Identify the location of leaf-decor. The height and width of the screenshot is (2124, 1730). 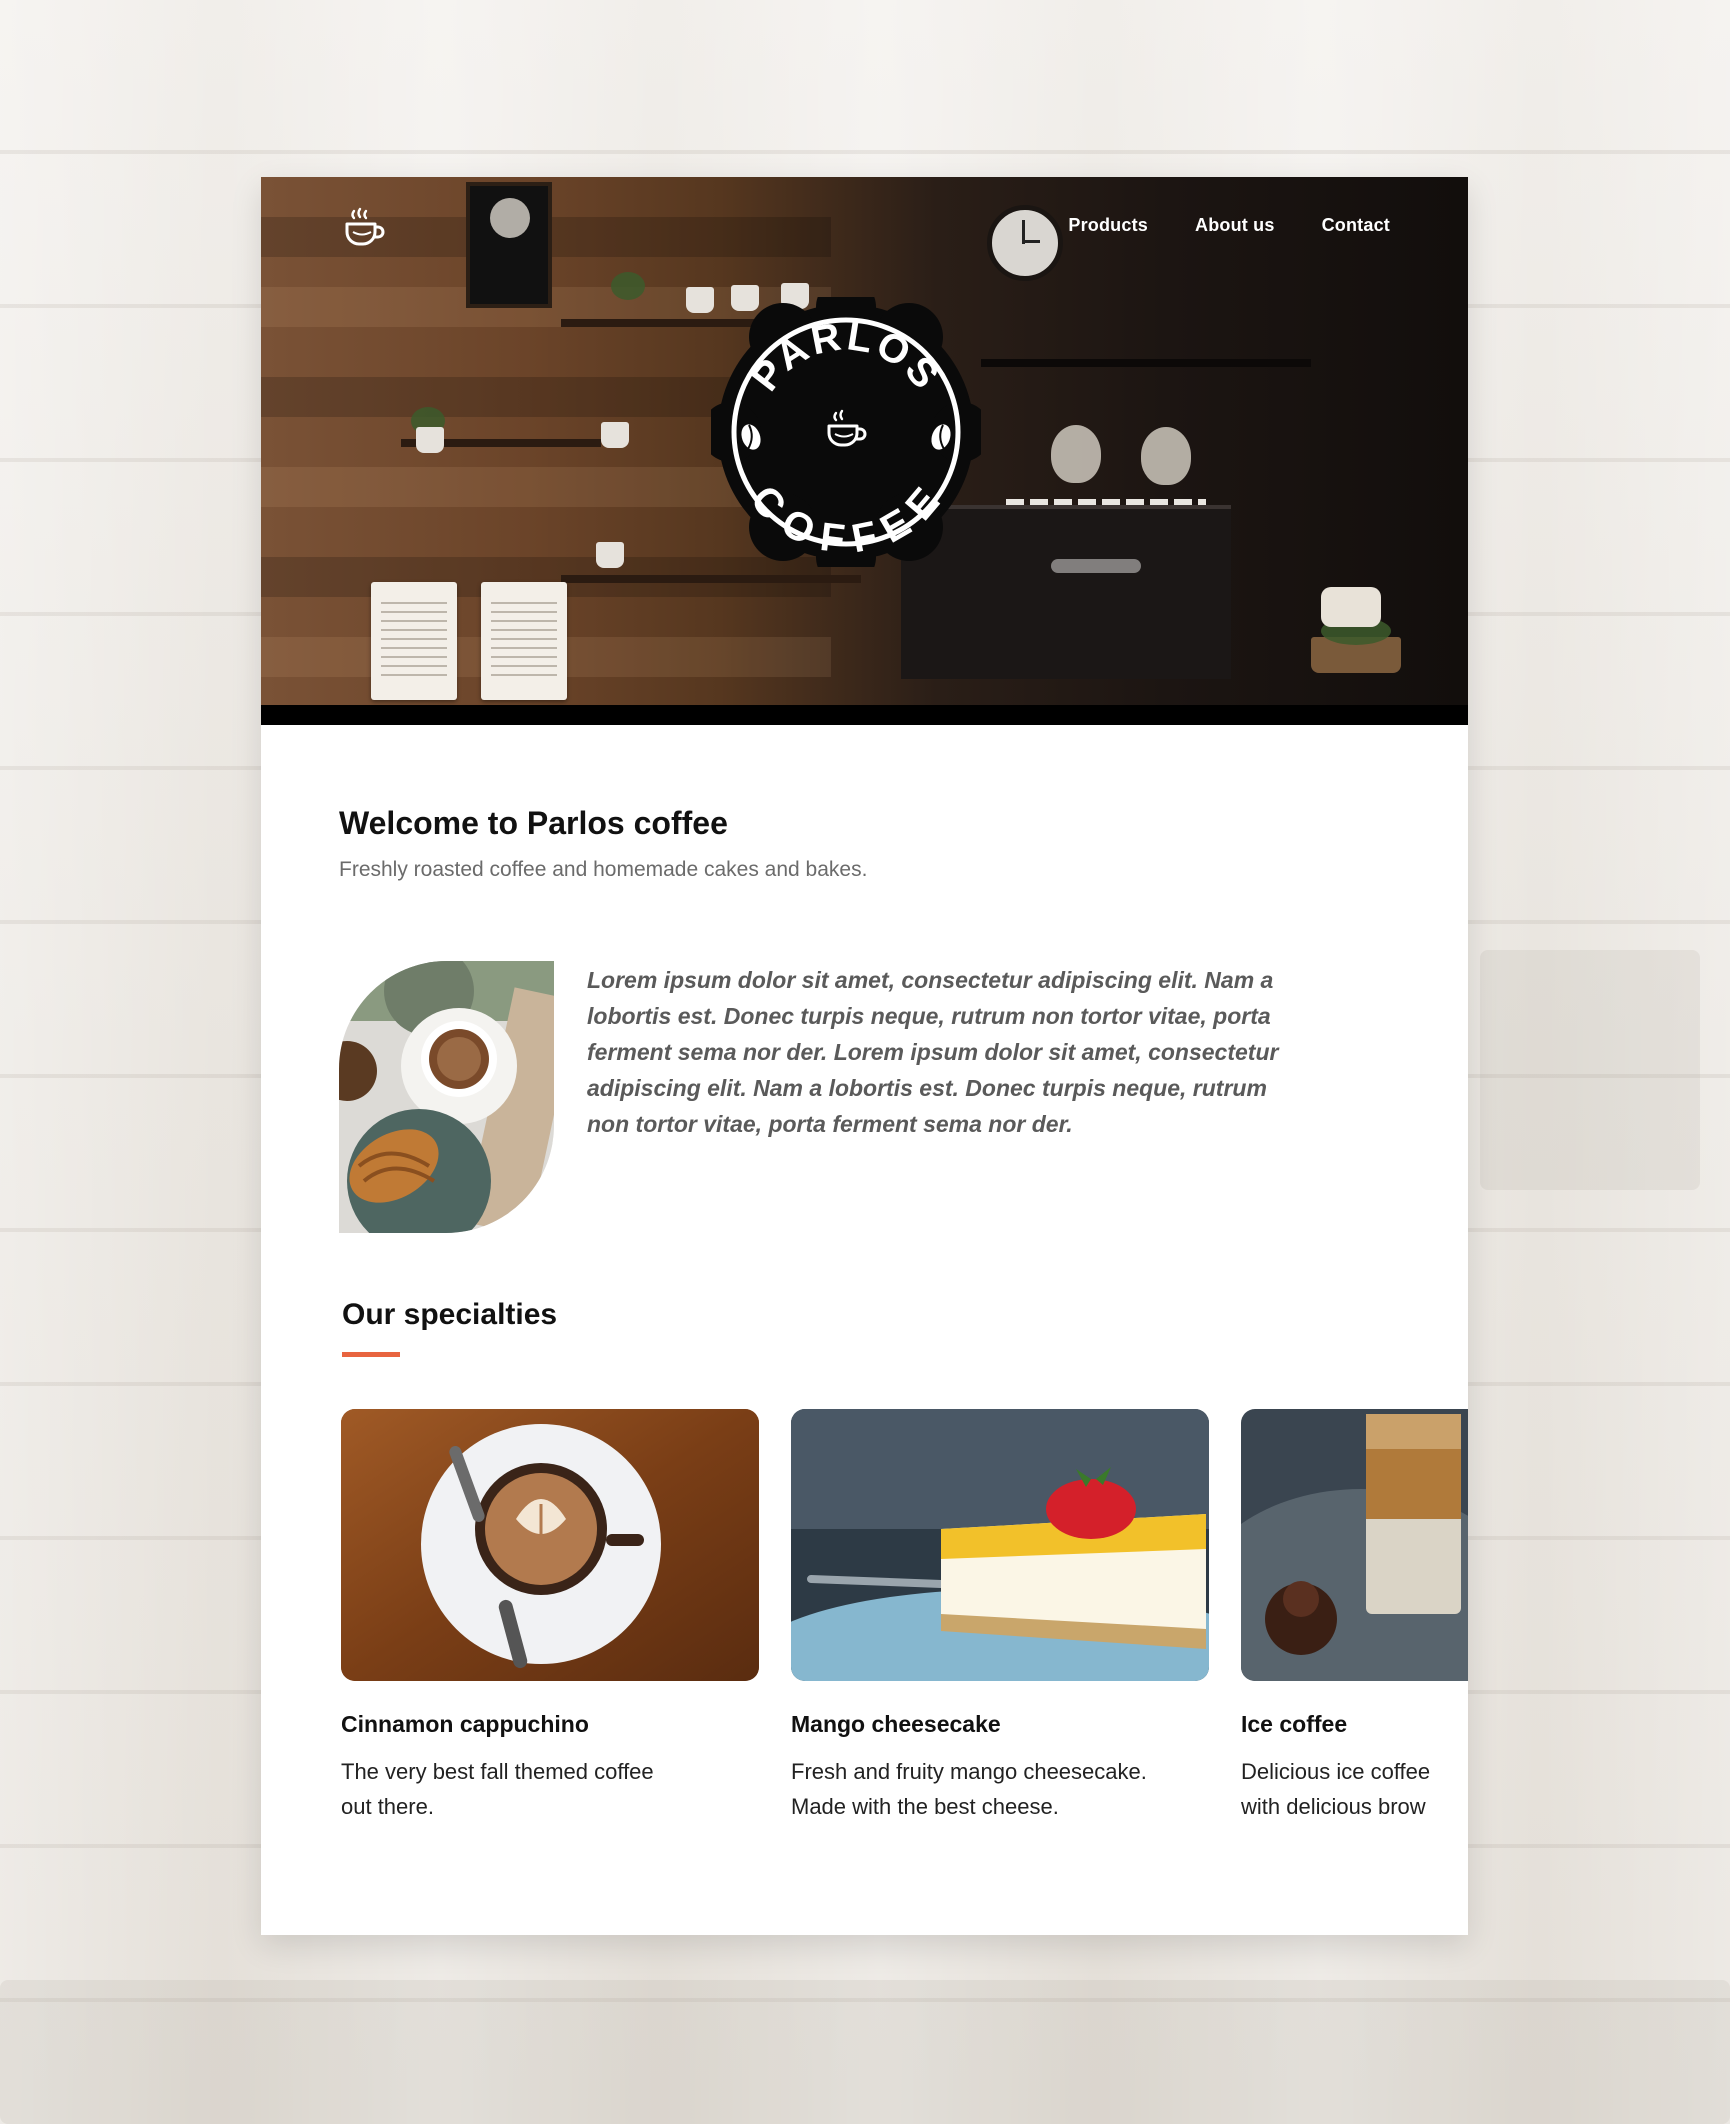
(1166, 456).